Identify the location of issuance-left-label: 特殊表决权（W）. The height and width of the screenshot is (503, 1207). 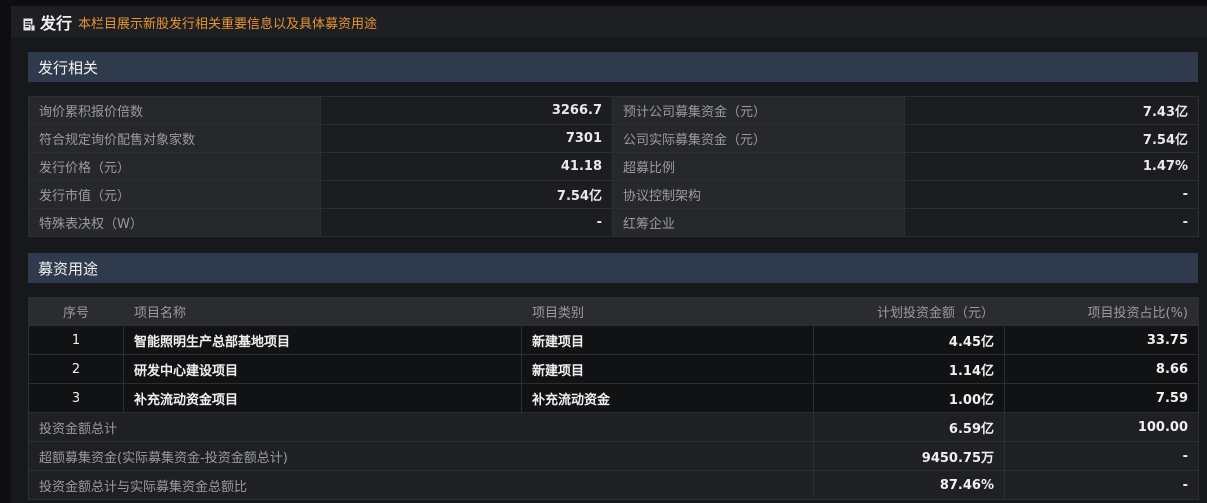
(174, 222).